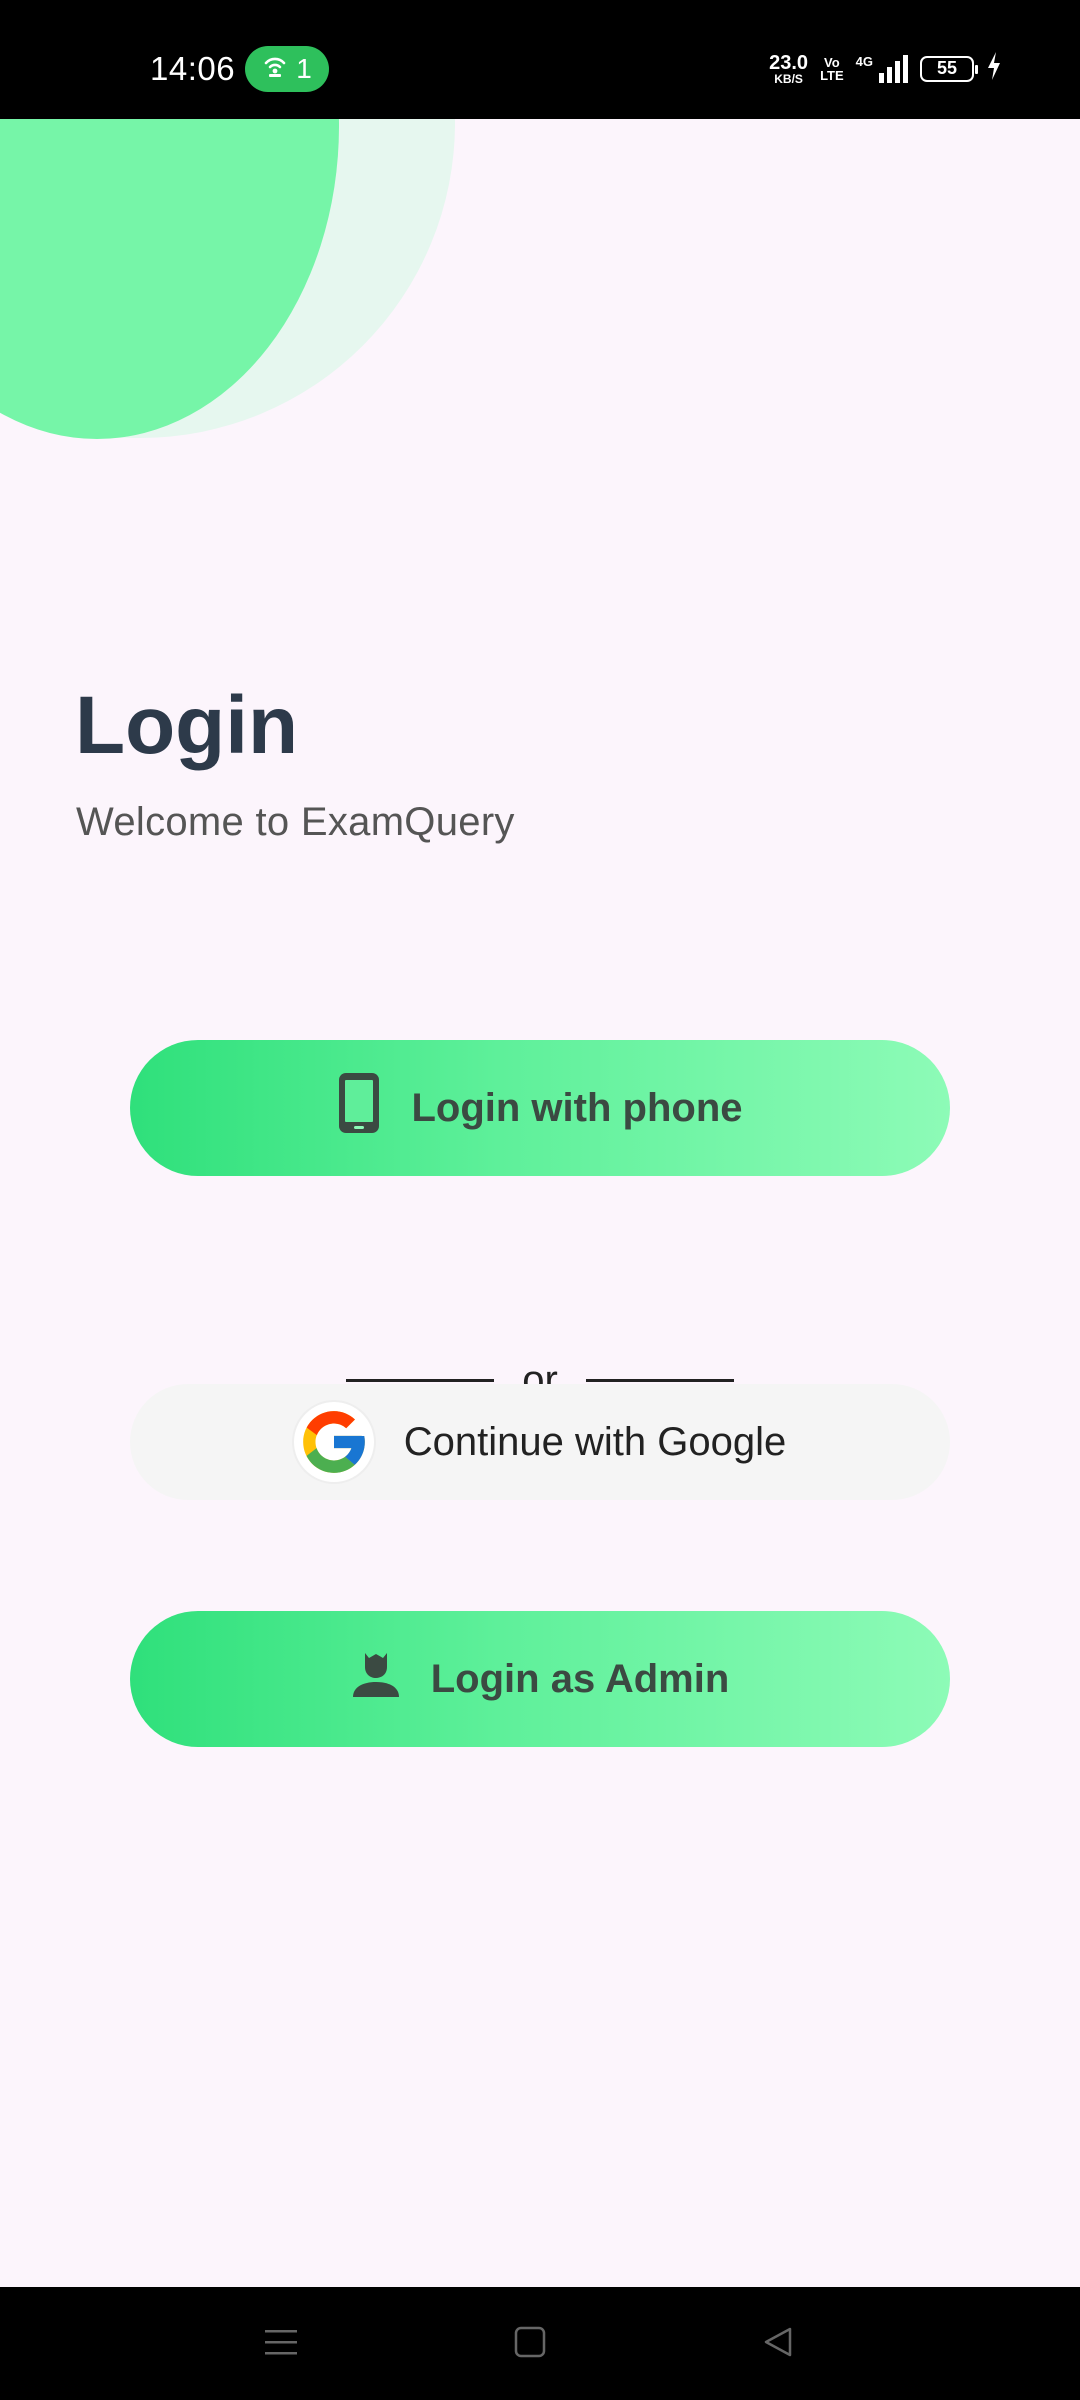 The image size is (1080, 2400). Describe the element at coordinates (659, 1380) in the screenshot. I see `divider-line-right` at that location.